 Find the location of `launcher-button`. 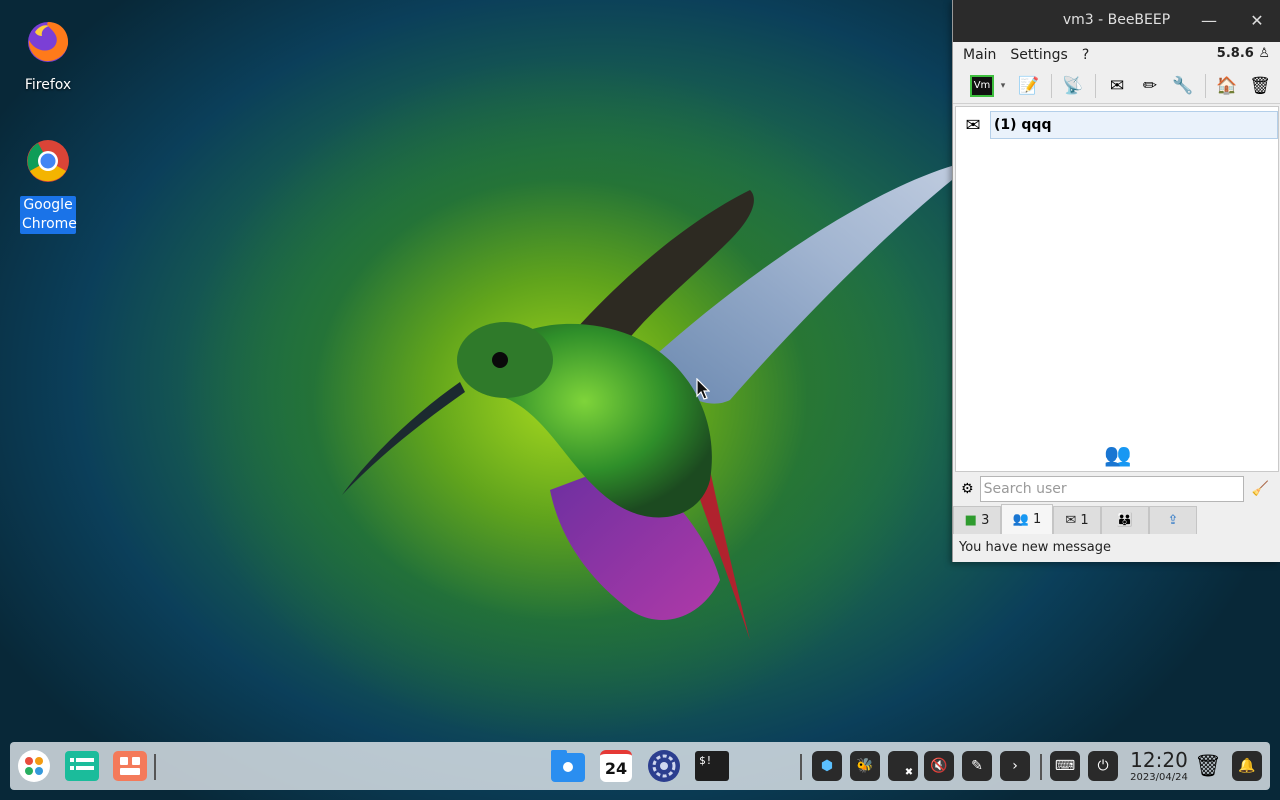

launcher-button is located at coordinates (34, 766).